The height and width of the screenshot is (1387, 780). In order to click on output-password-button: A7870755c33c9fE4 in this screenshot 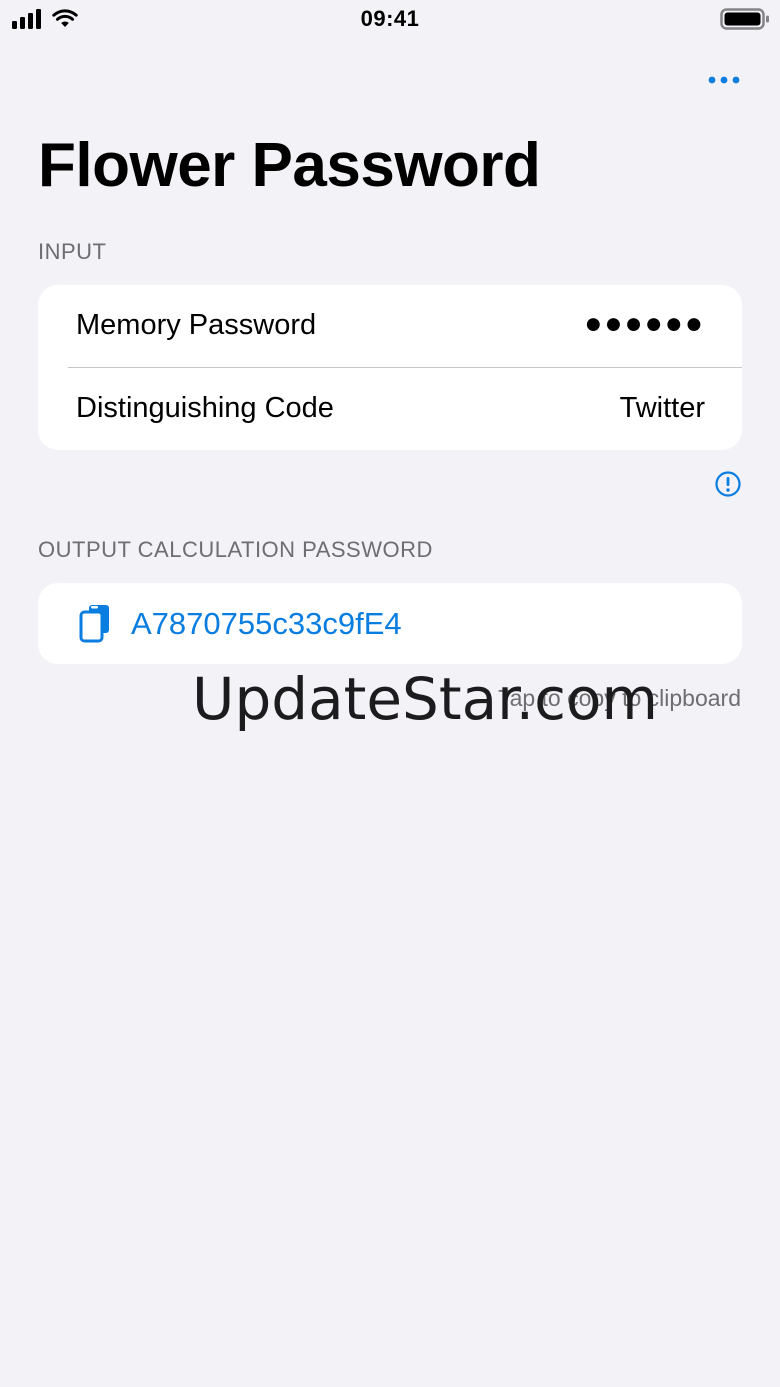, I will do `click(390, 623)`.